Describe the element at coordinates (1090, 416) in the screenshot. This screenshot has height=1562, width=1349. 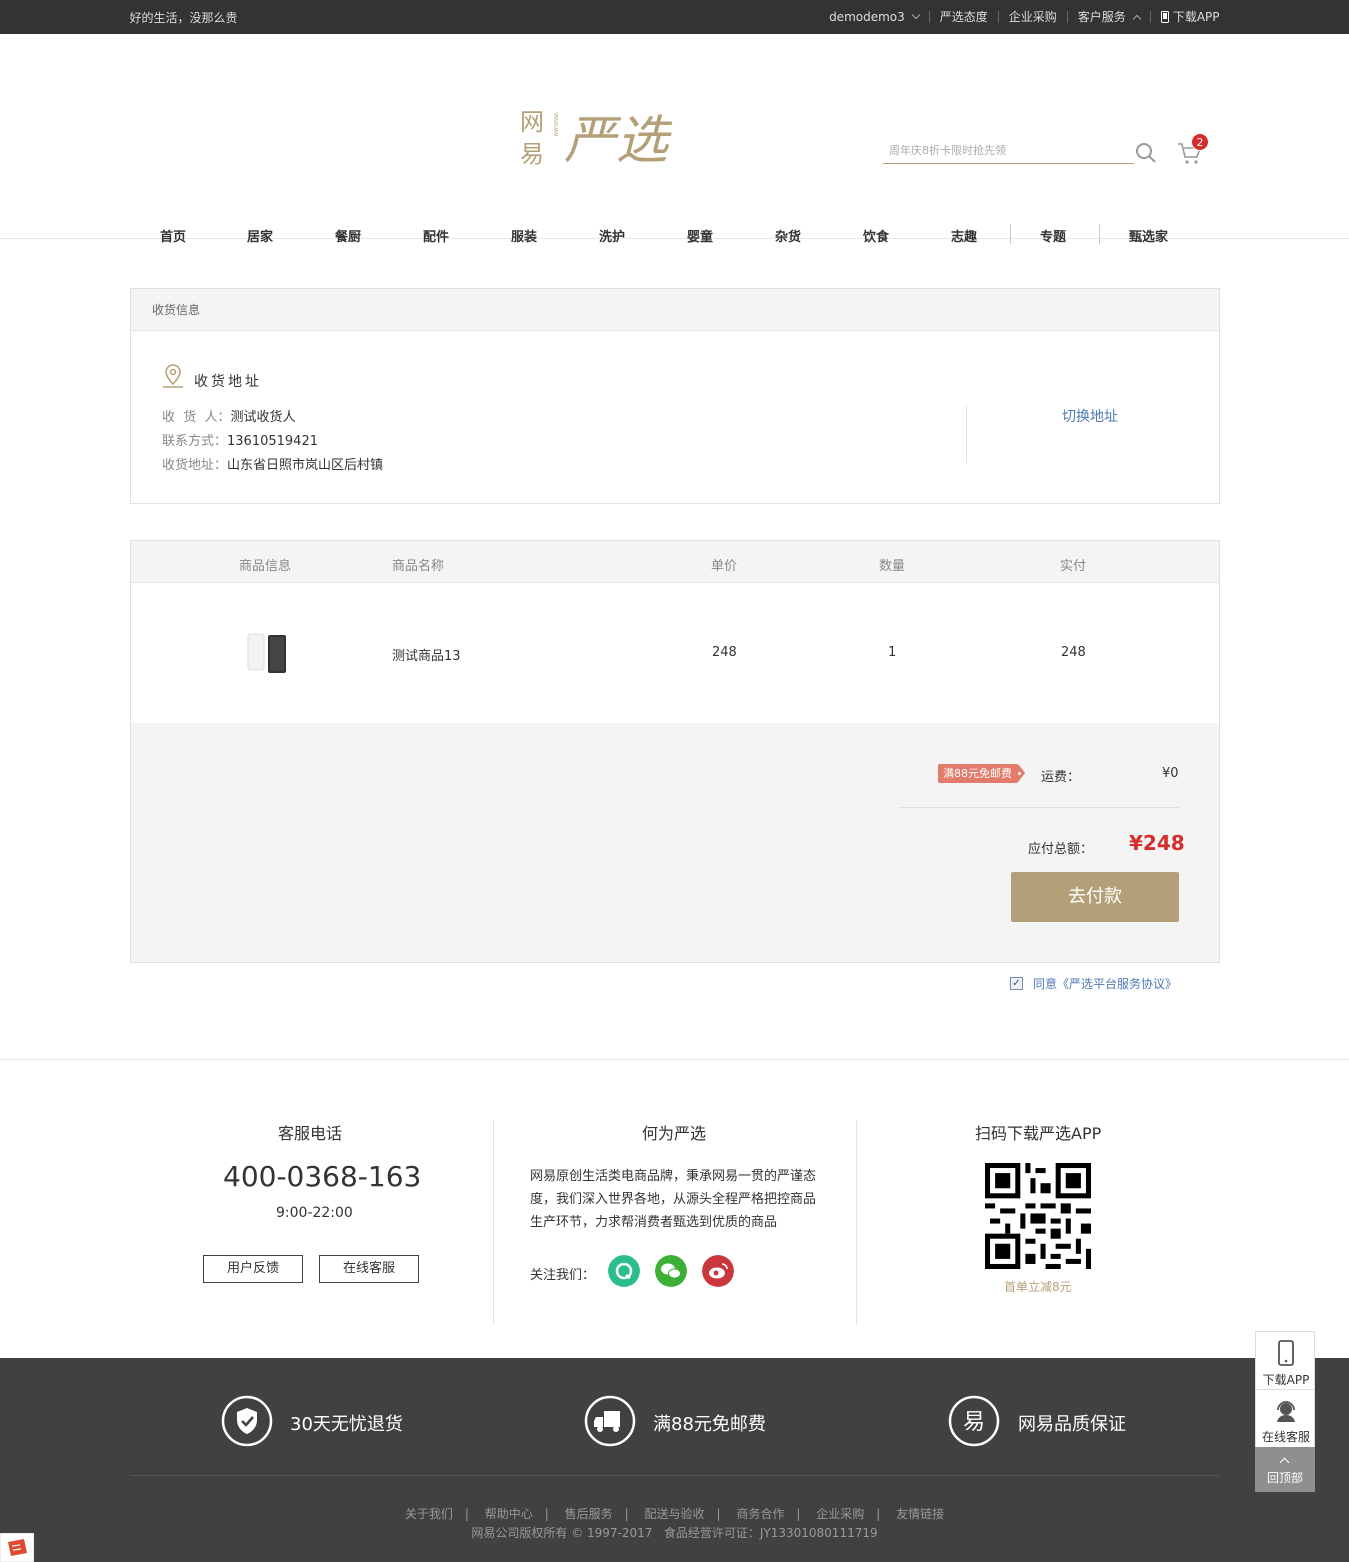
I see `switch-address-link: 切换地址` at that location.